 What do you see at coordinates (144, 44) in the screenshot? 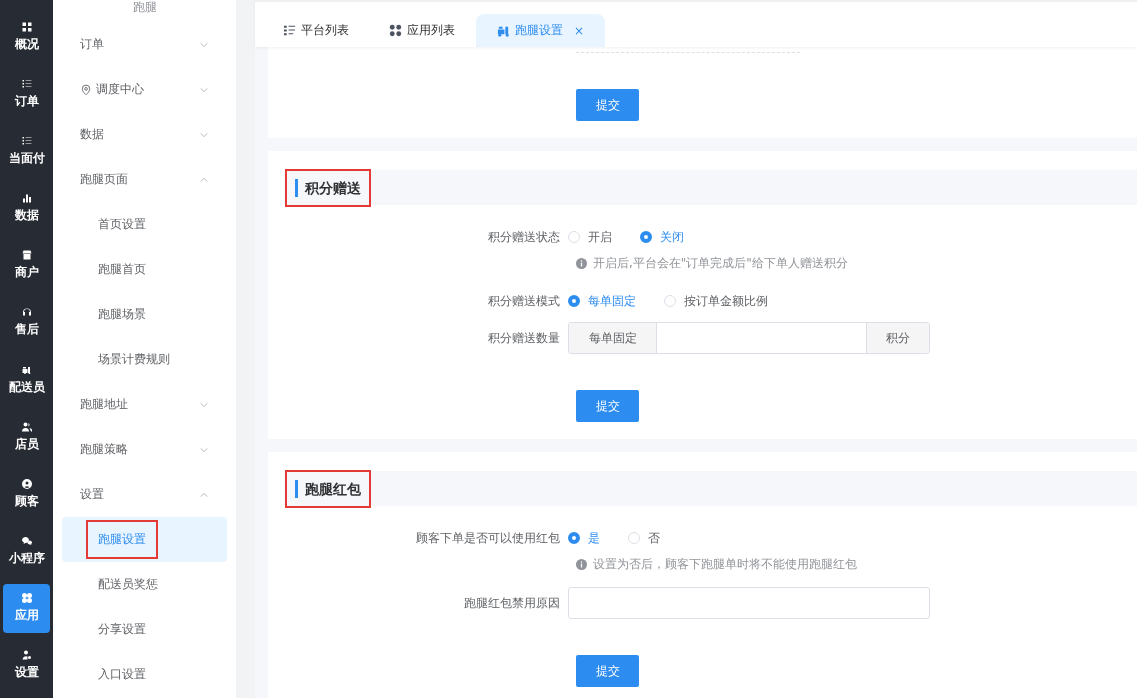
I see `menu-group: 订单` at bounding box center [144, 44].